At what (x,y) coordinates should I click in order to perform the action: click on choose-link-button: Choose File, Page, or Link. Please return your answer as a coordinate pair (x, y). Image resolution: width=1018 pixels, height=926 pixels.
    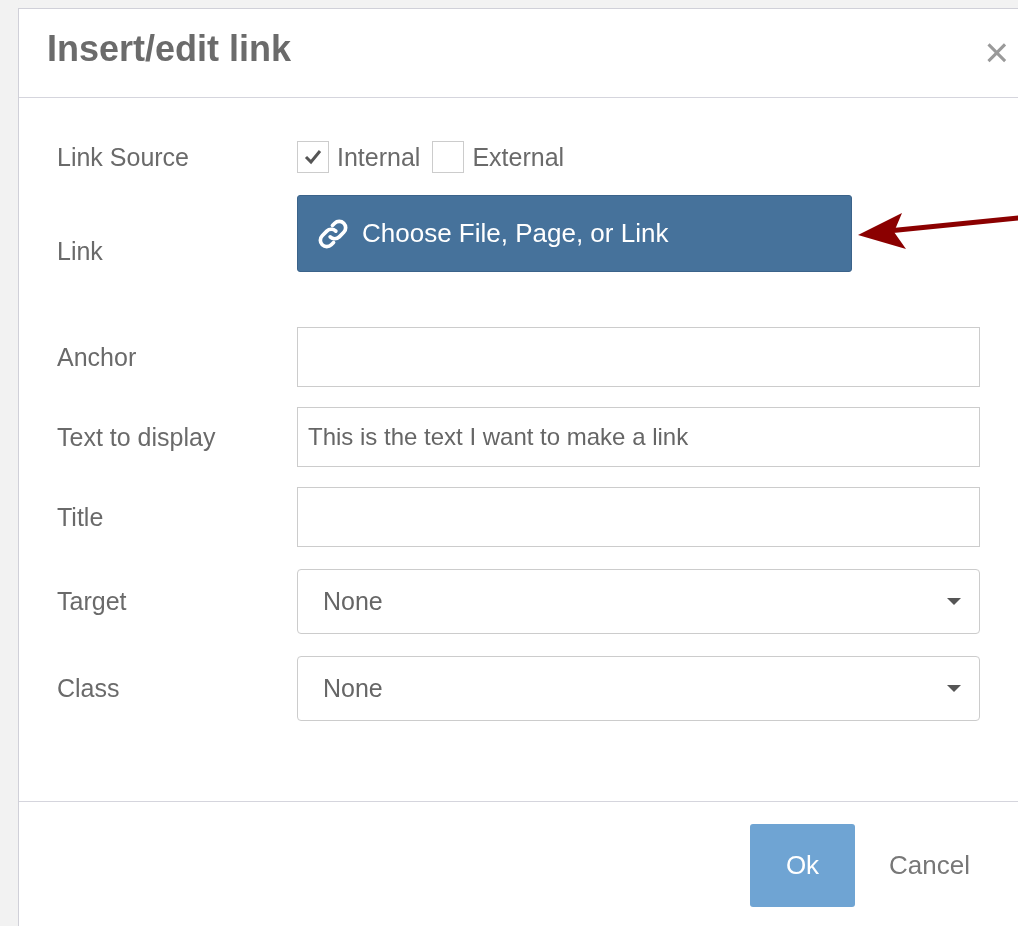
    Looking at the image, I should click on (574, 233).